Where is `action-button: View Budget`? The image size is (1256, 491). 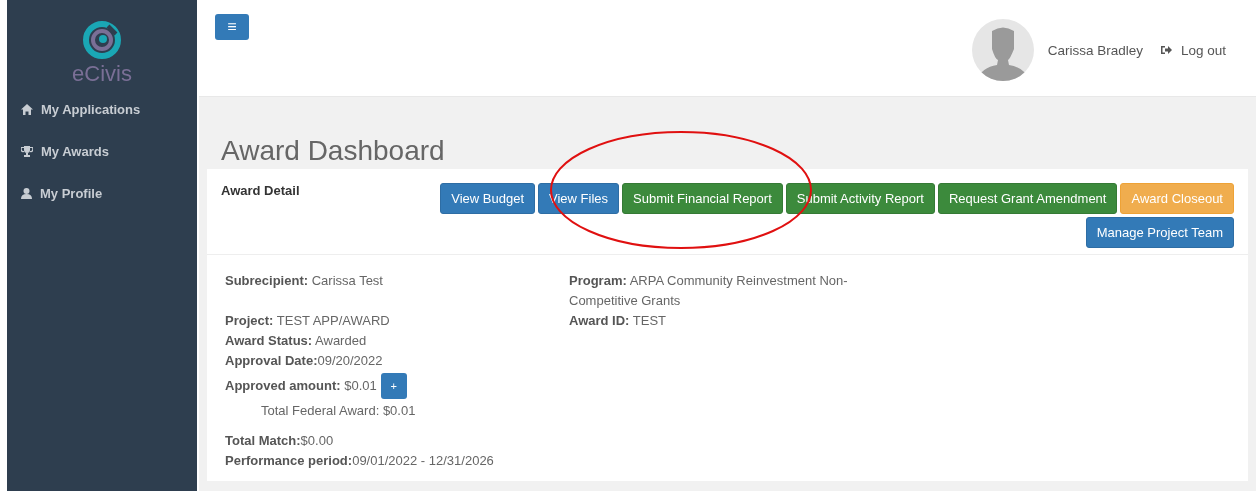
action-button: View Budget is located at coordinates (487, 198).